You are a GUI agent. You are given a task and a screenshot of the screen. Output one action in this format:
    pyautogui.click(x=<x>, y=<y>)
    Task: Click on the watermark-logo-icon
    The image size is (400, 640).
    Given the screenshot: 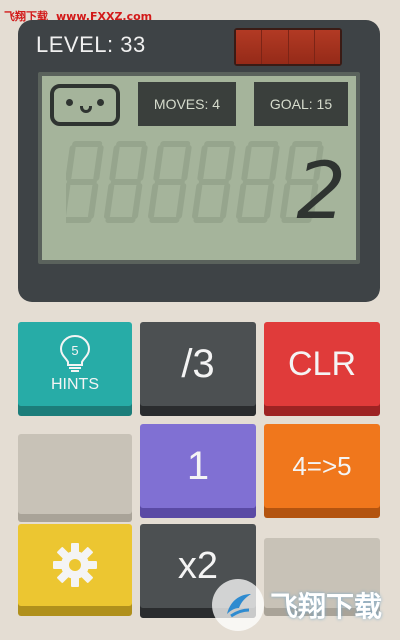 What is the action you would take?
    pyautogui.click(x=238, y=605)
    